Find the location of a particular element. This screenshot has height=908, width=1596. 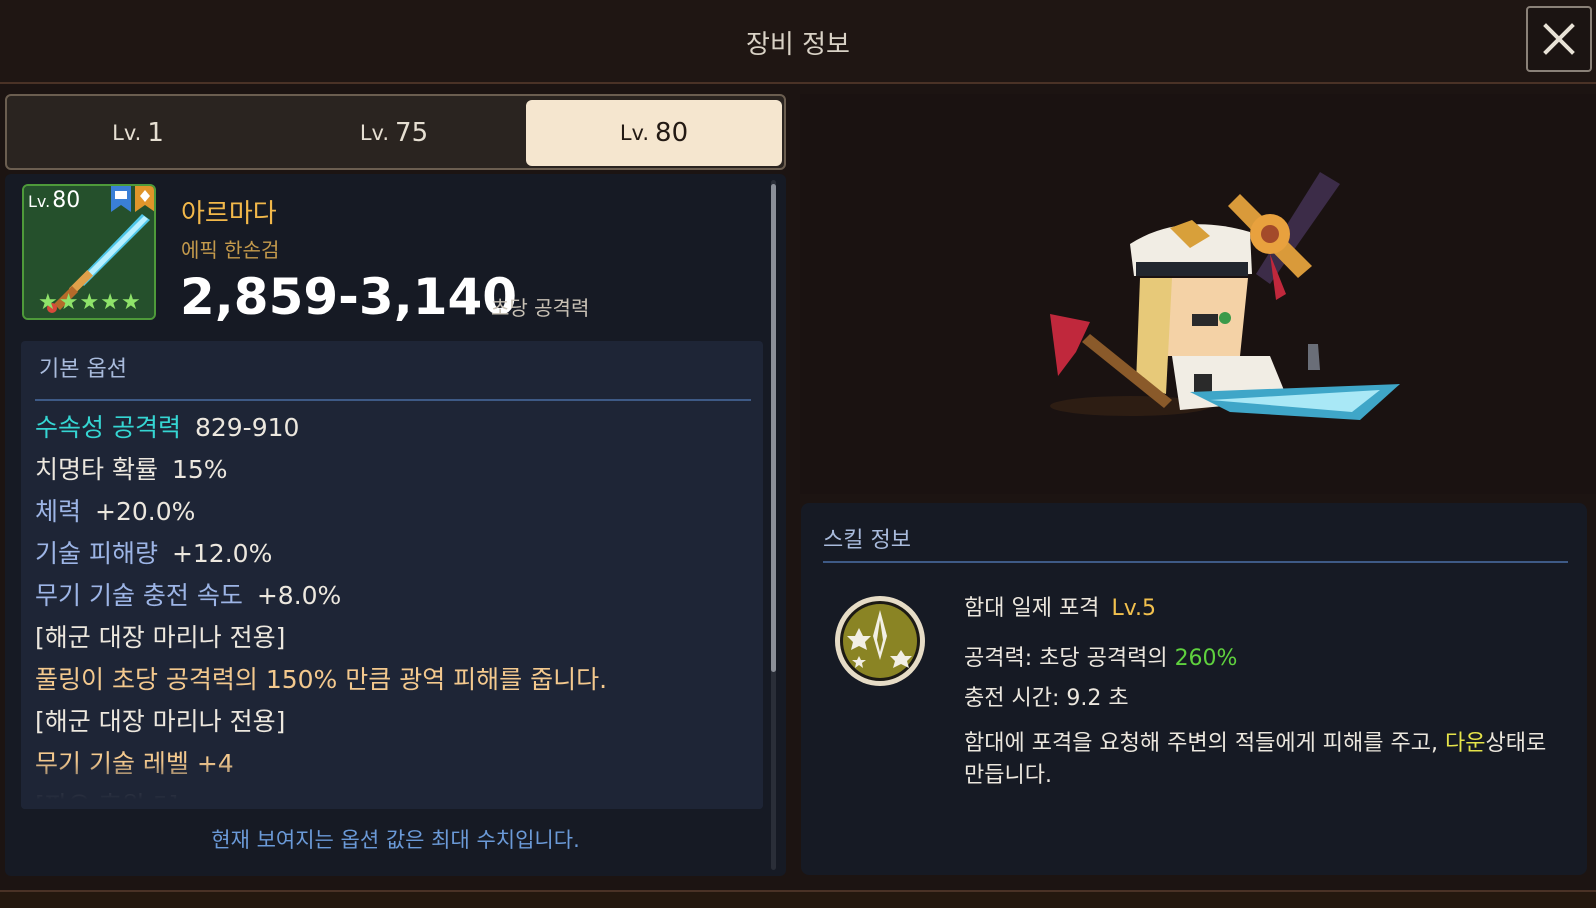

skill-description: 함대에 포격을 요청해 주변의 적들에게 피해를 주고, 다운상태로 만듭니다. is located at coordinates (1264, 760).